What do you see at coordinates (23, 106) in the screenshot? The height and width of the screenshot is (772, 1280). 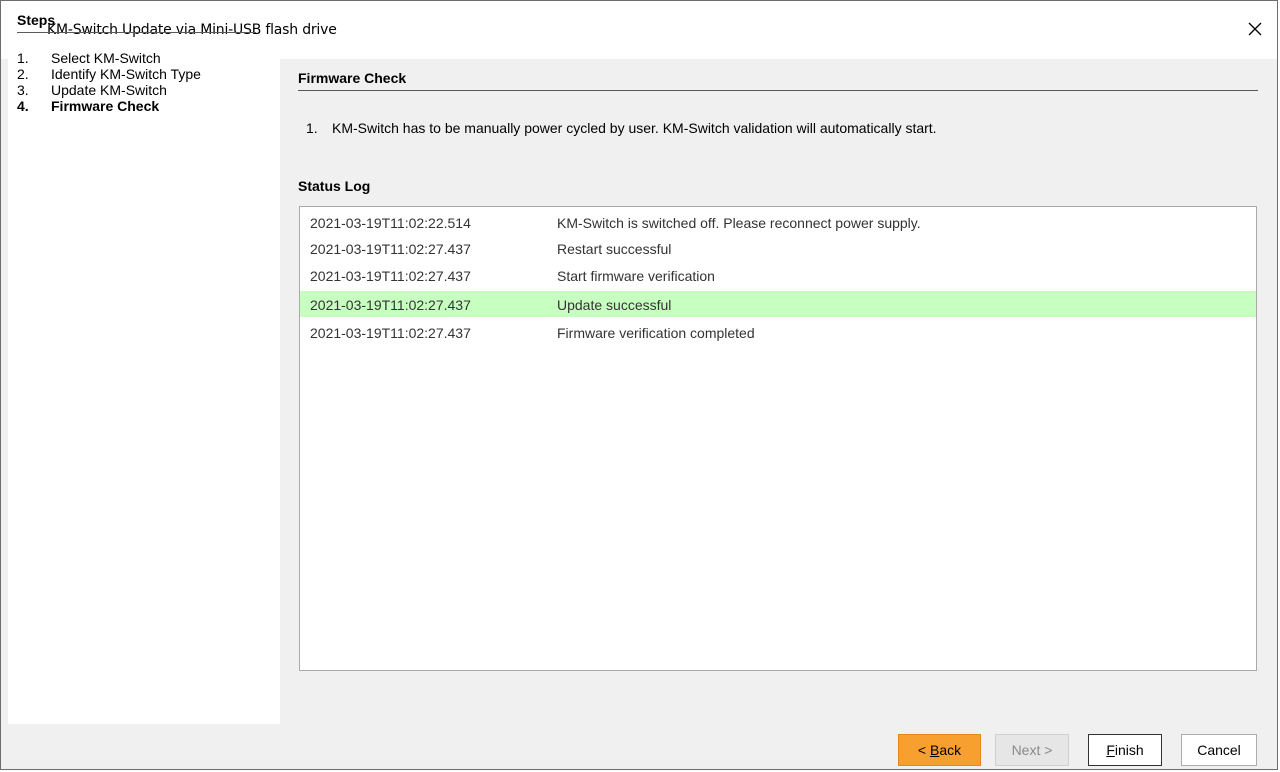 I see `step-number: 4.` at bounding box center [23, 106].